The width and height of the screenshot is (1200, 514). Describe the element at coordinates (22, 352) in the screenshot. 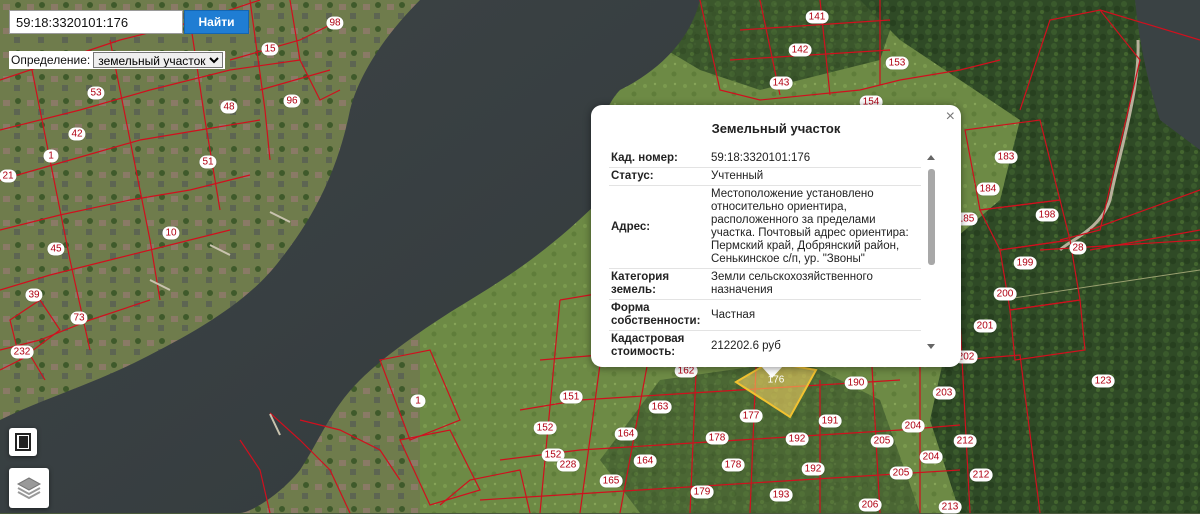

I see `parcel-label: 232` at that location.